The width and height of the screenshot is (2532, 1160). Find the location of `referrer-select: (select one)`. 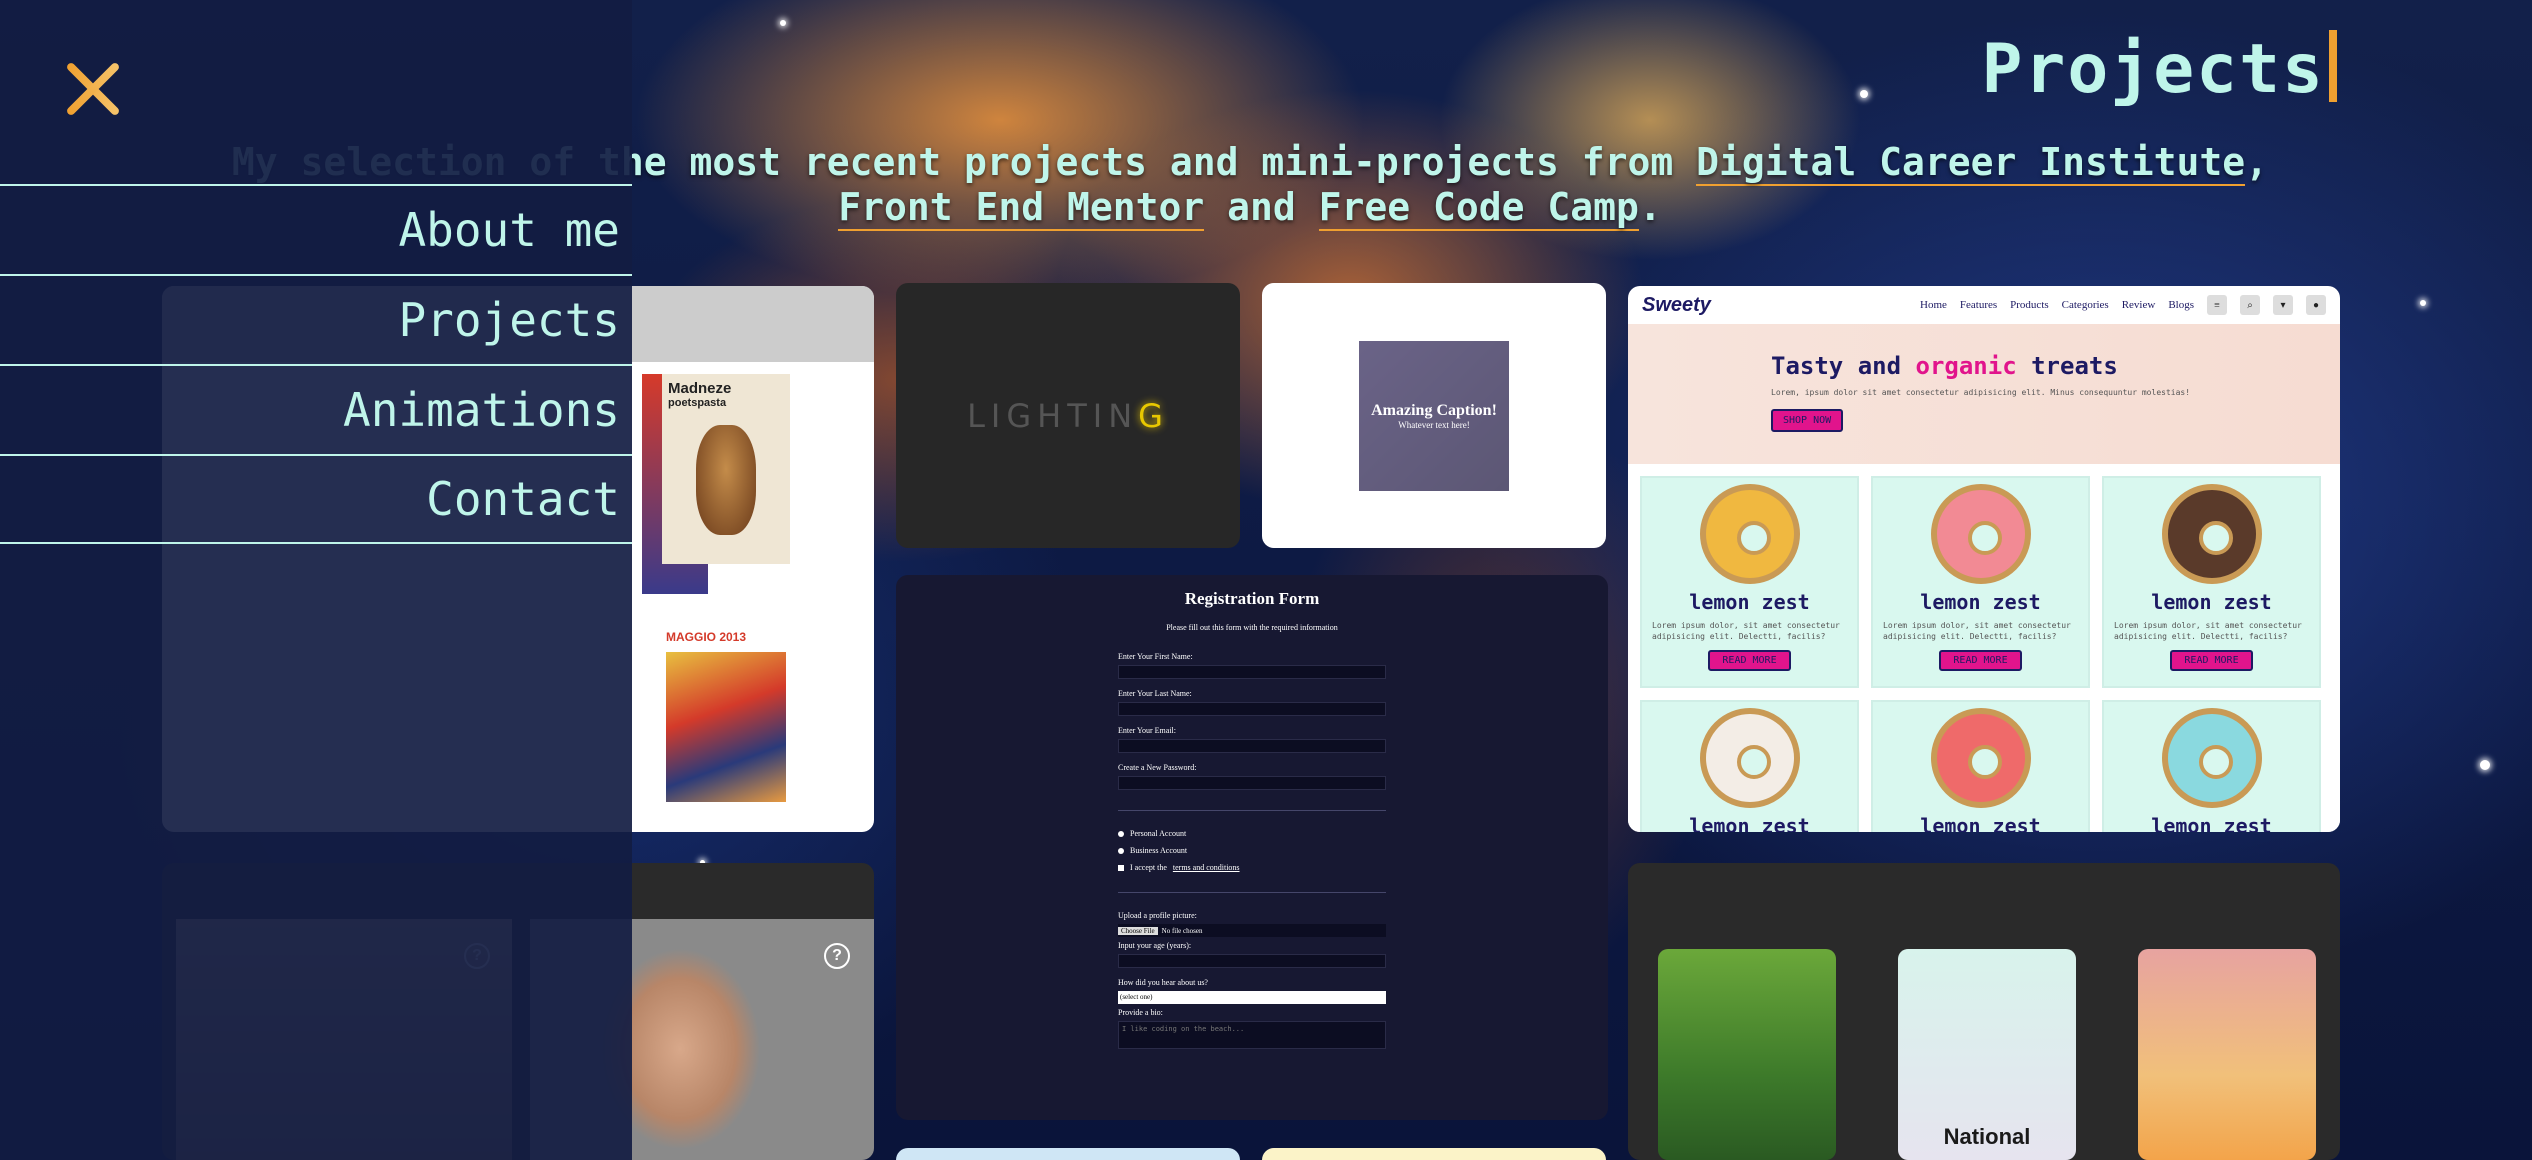

referrer-select: (select one) is located at coordinates (1252, 997).